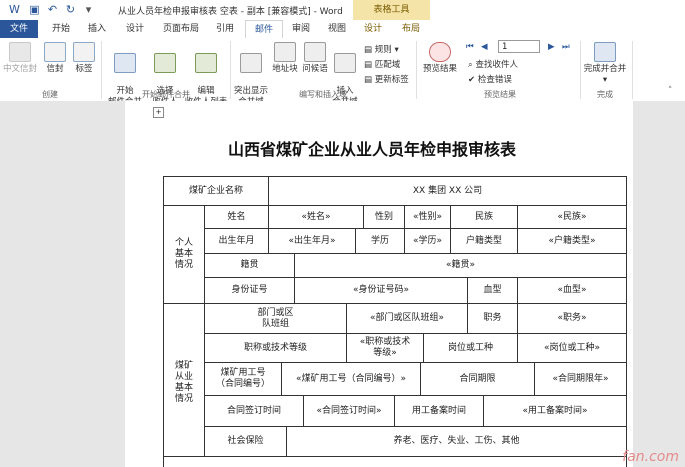  What do you see at coordinates (484, 47) in the screenshot?
I see `previous-record-button: ◀` at bounding box center [484, 47].